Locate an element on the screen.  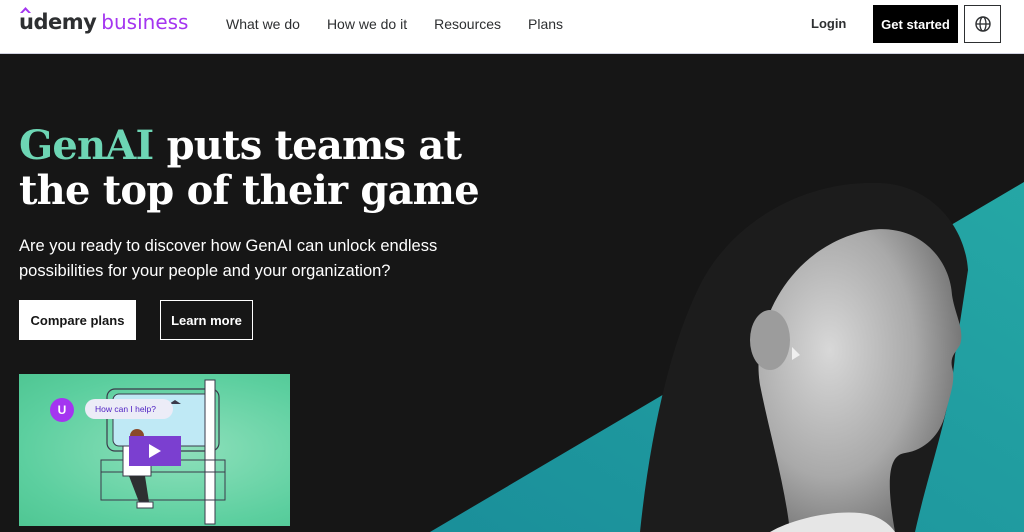
headline-accent: GenAI is located at coordinates (86, 145).